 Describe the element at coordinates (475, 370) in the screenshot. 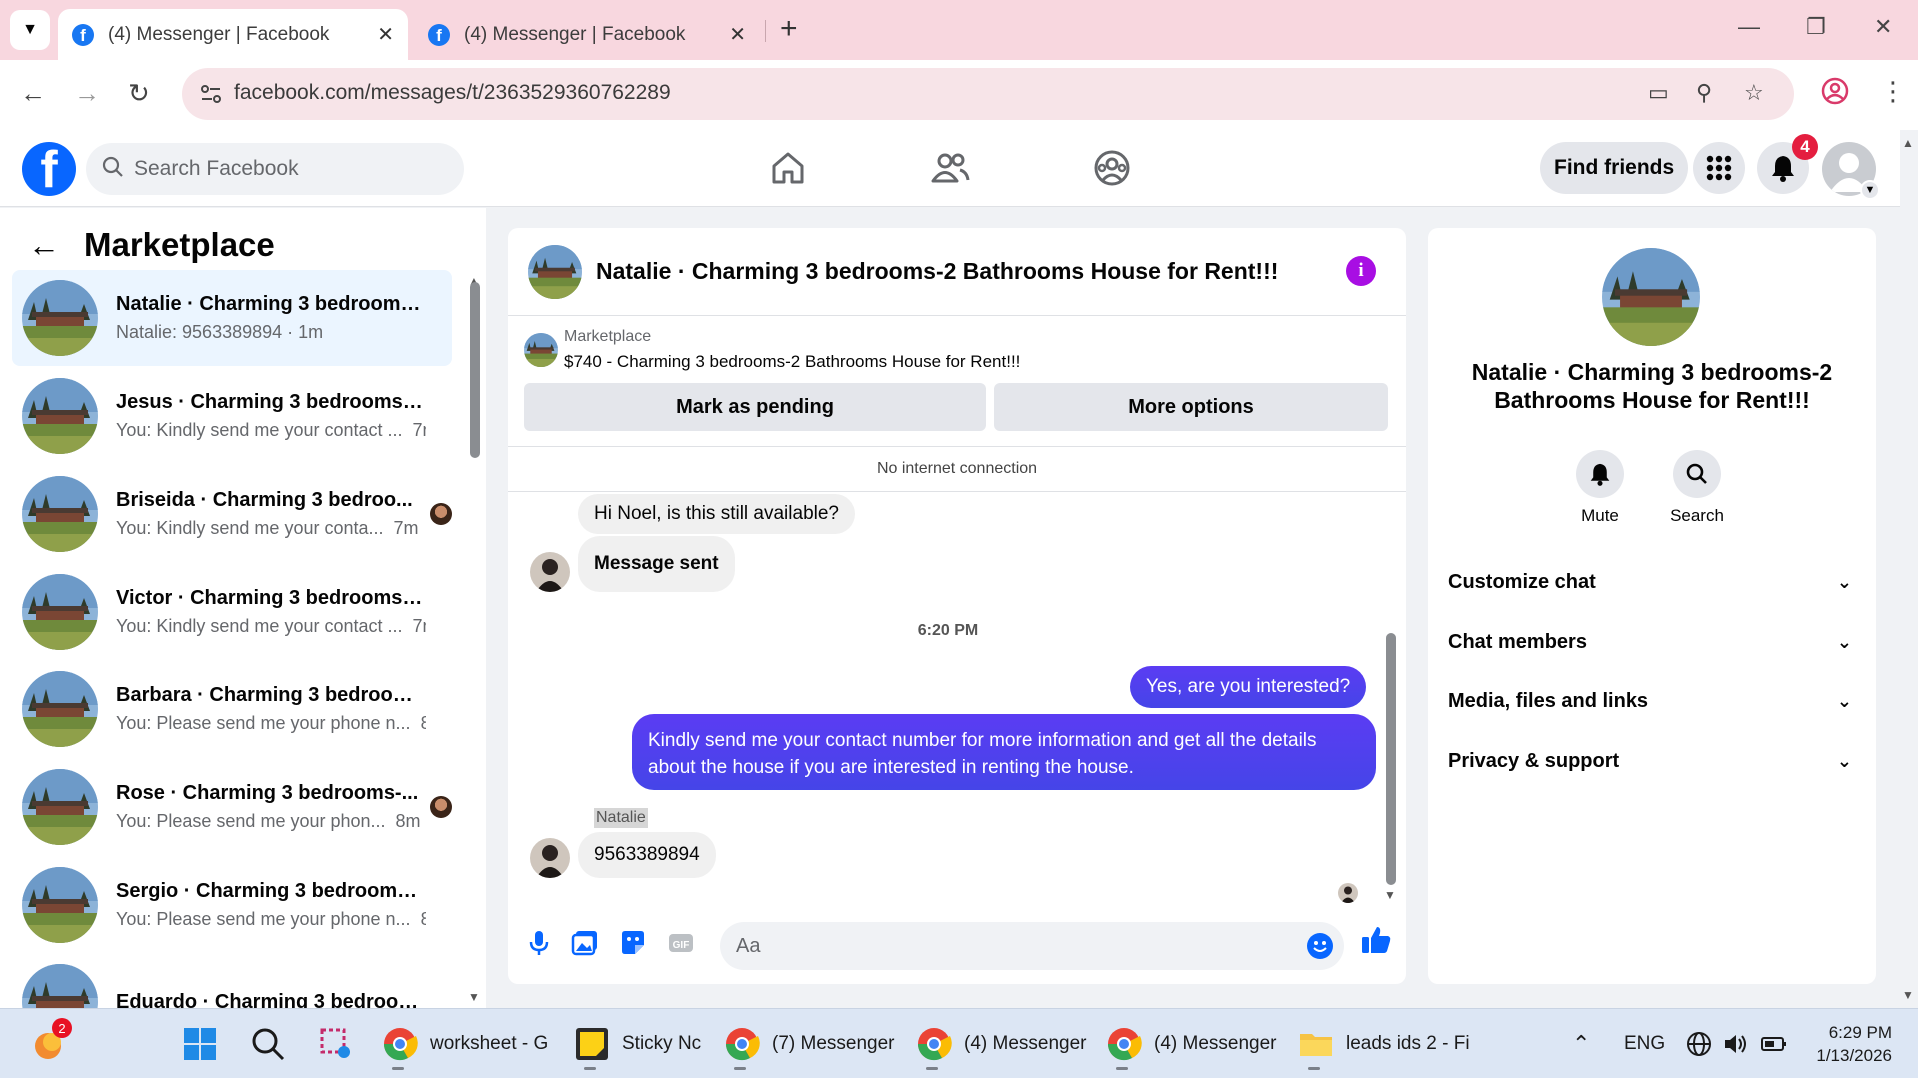

I see `sidebar-scrollbar` at that location.